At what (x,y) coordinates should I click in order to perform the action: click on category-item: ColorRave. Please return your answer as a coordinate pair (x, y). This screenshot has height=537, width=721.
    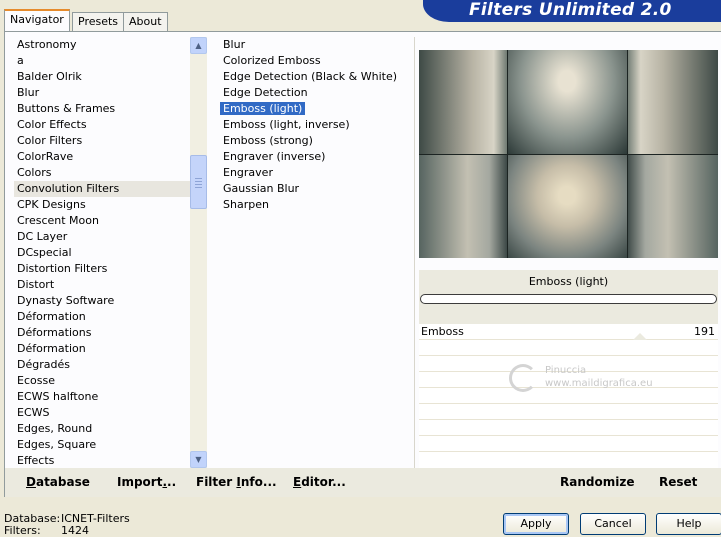
    Looking at the image, I should click on (102, 157).